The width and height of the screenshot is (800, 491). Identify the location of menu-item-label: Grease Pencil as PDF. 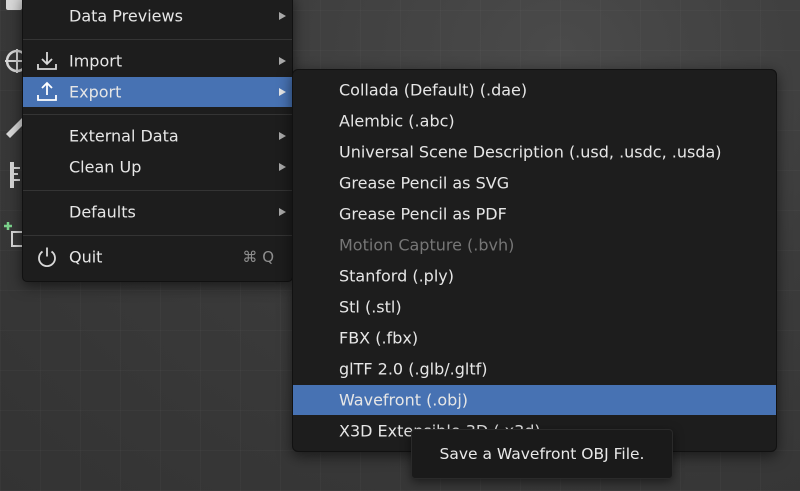
(423, 214).